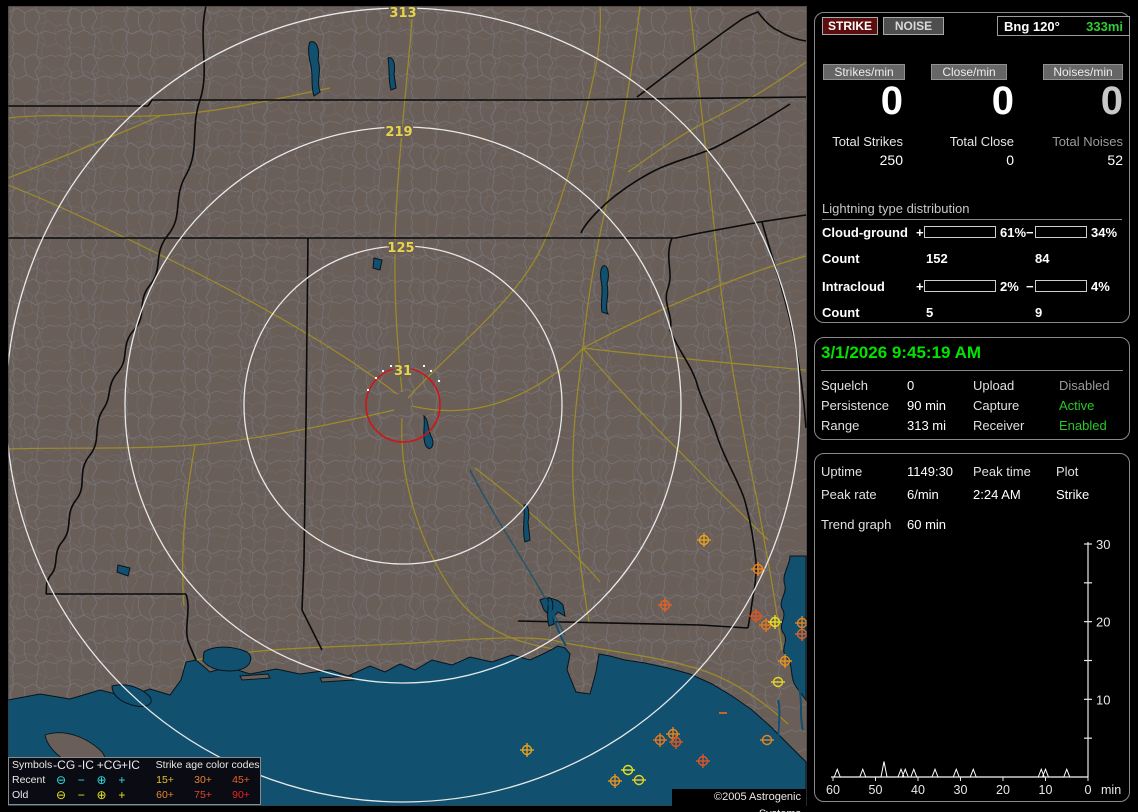 This screenshot has width=1138, height=812. I want to click on ic-negative-bar, so click(1061, 286).